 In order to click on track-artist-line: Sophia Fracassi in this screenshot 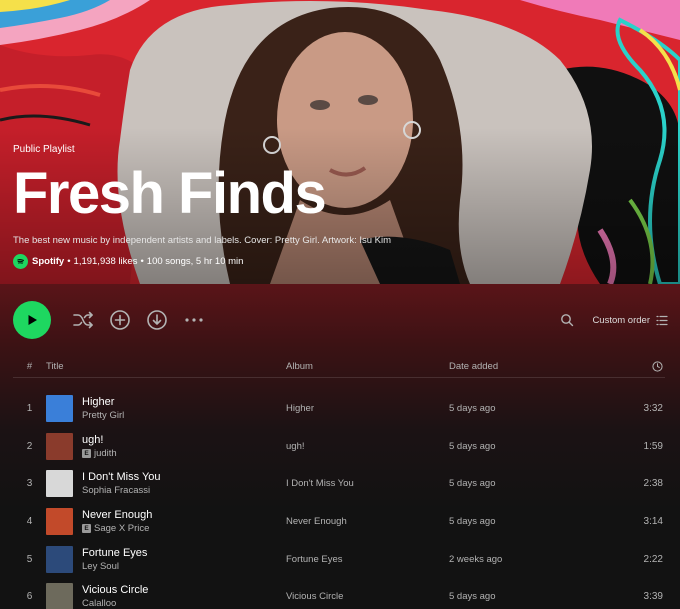, I will do `click(121, 490)`.